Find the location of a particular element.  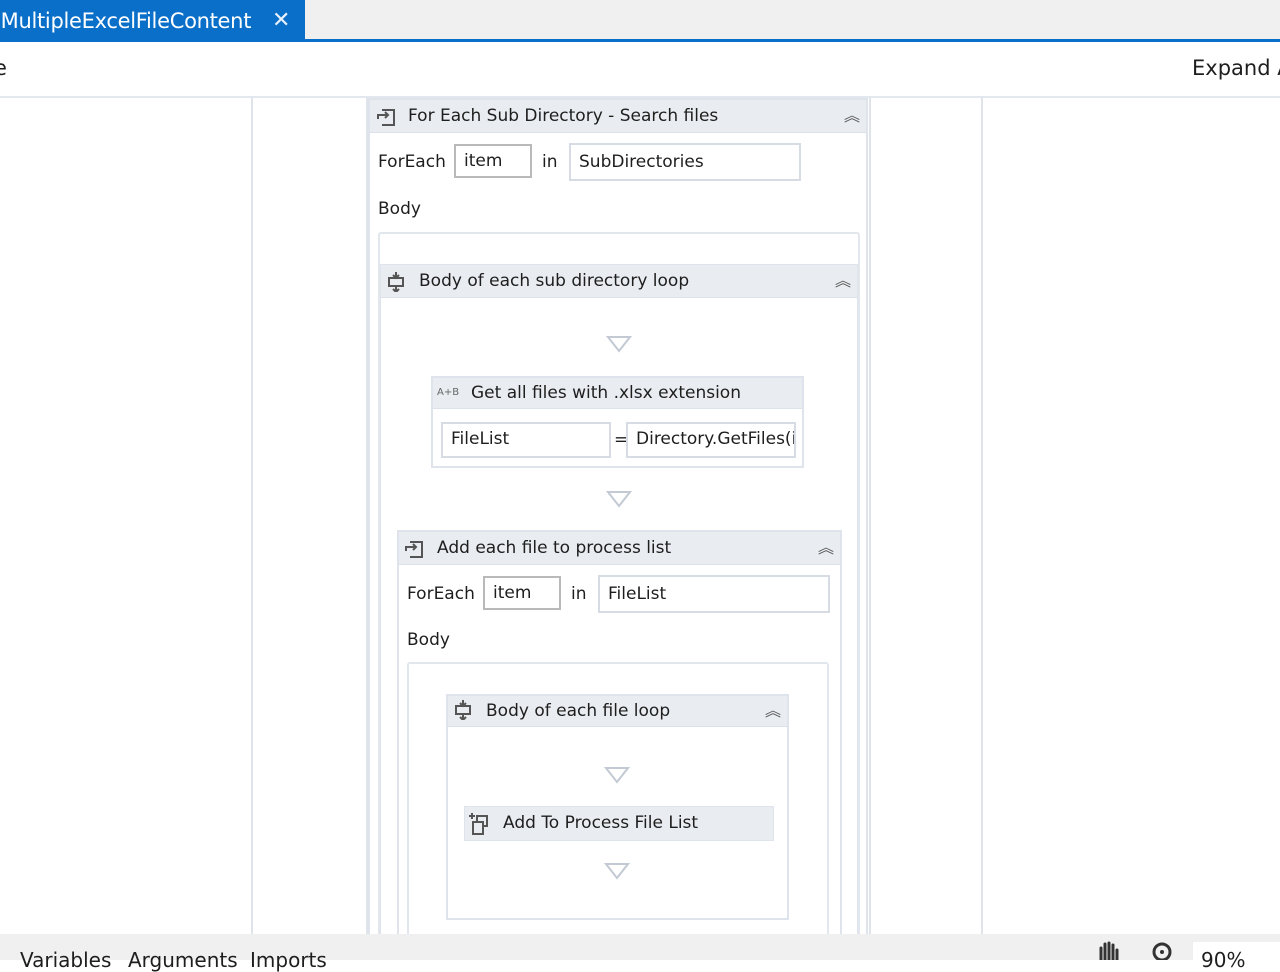

activity-header: Body of each sub directory loop ︽ is located at coordinates (619, 281).